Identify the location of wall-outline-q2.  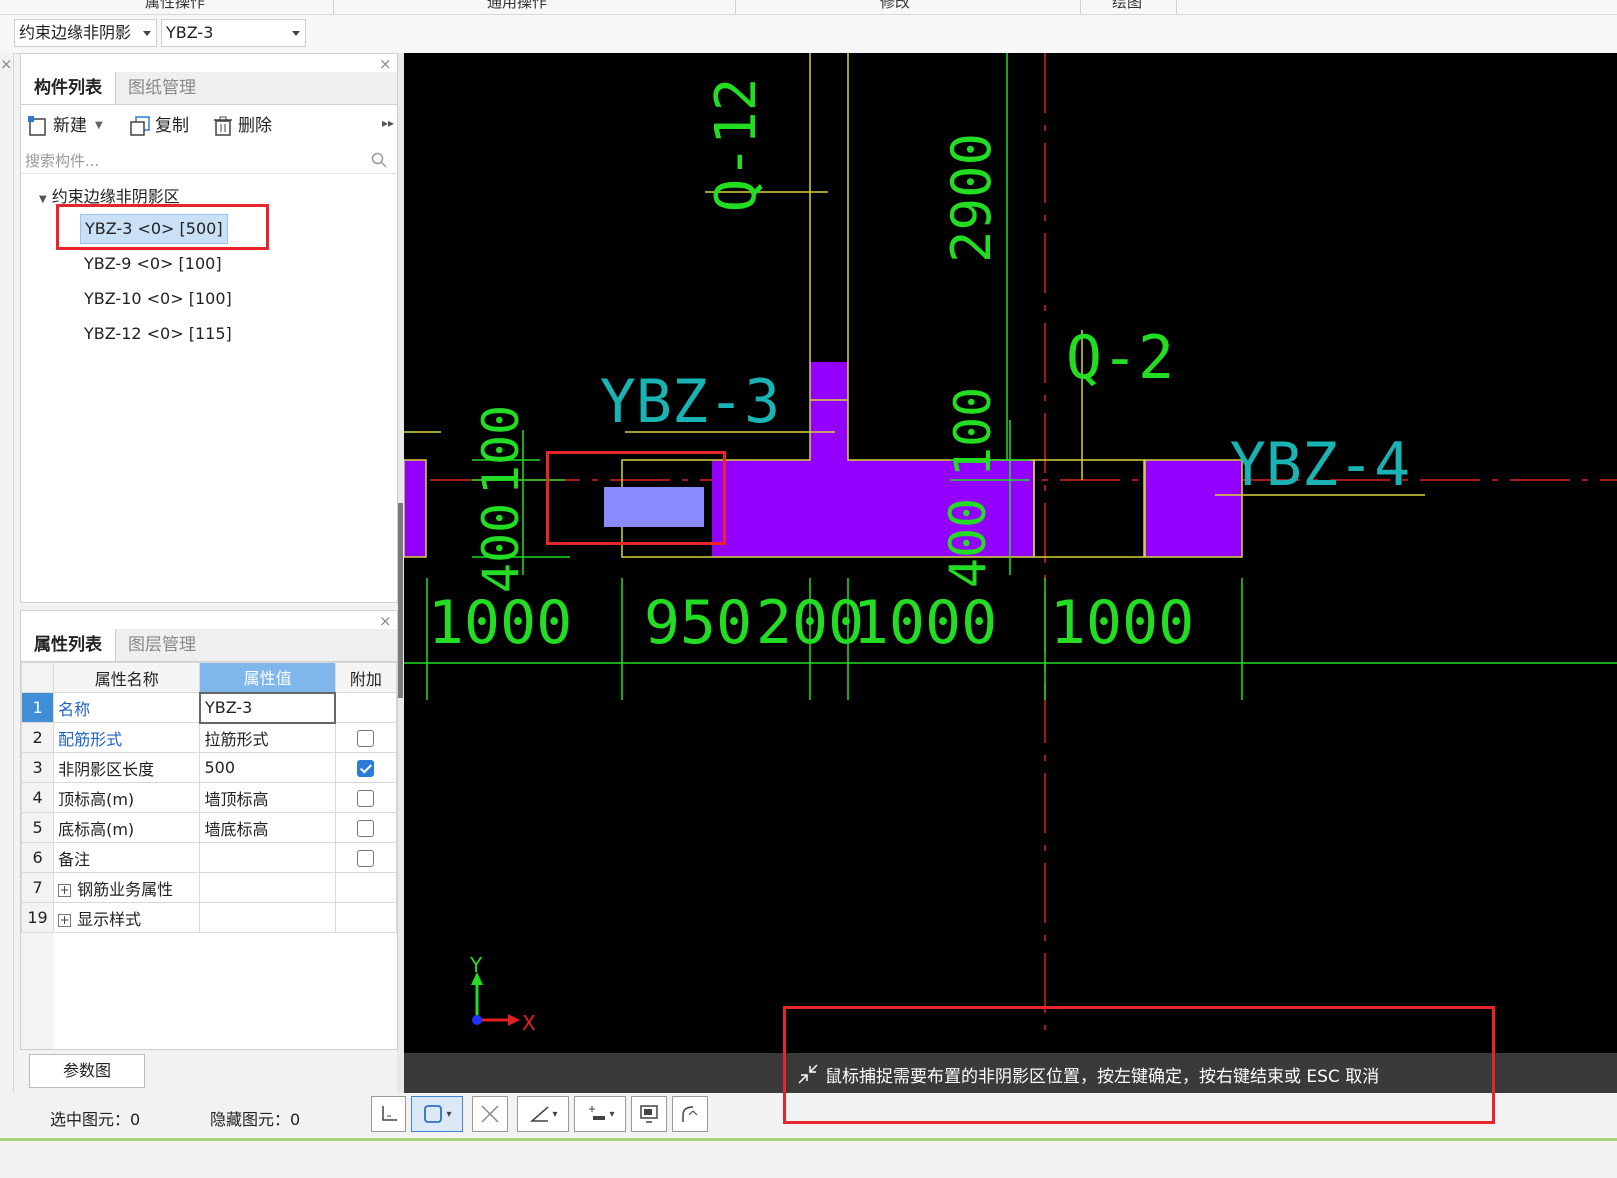
(1089, 508).